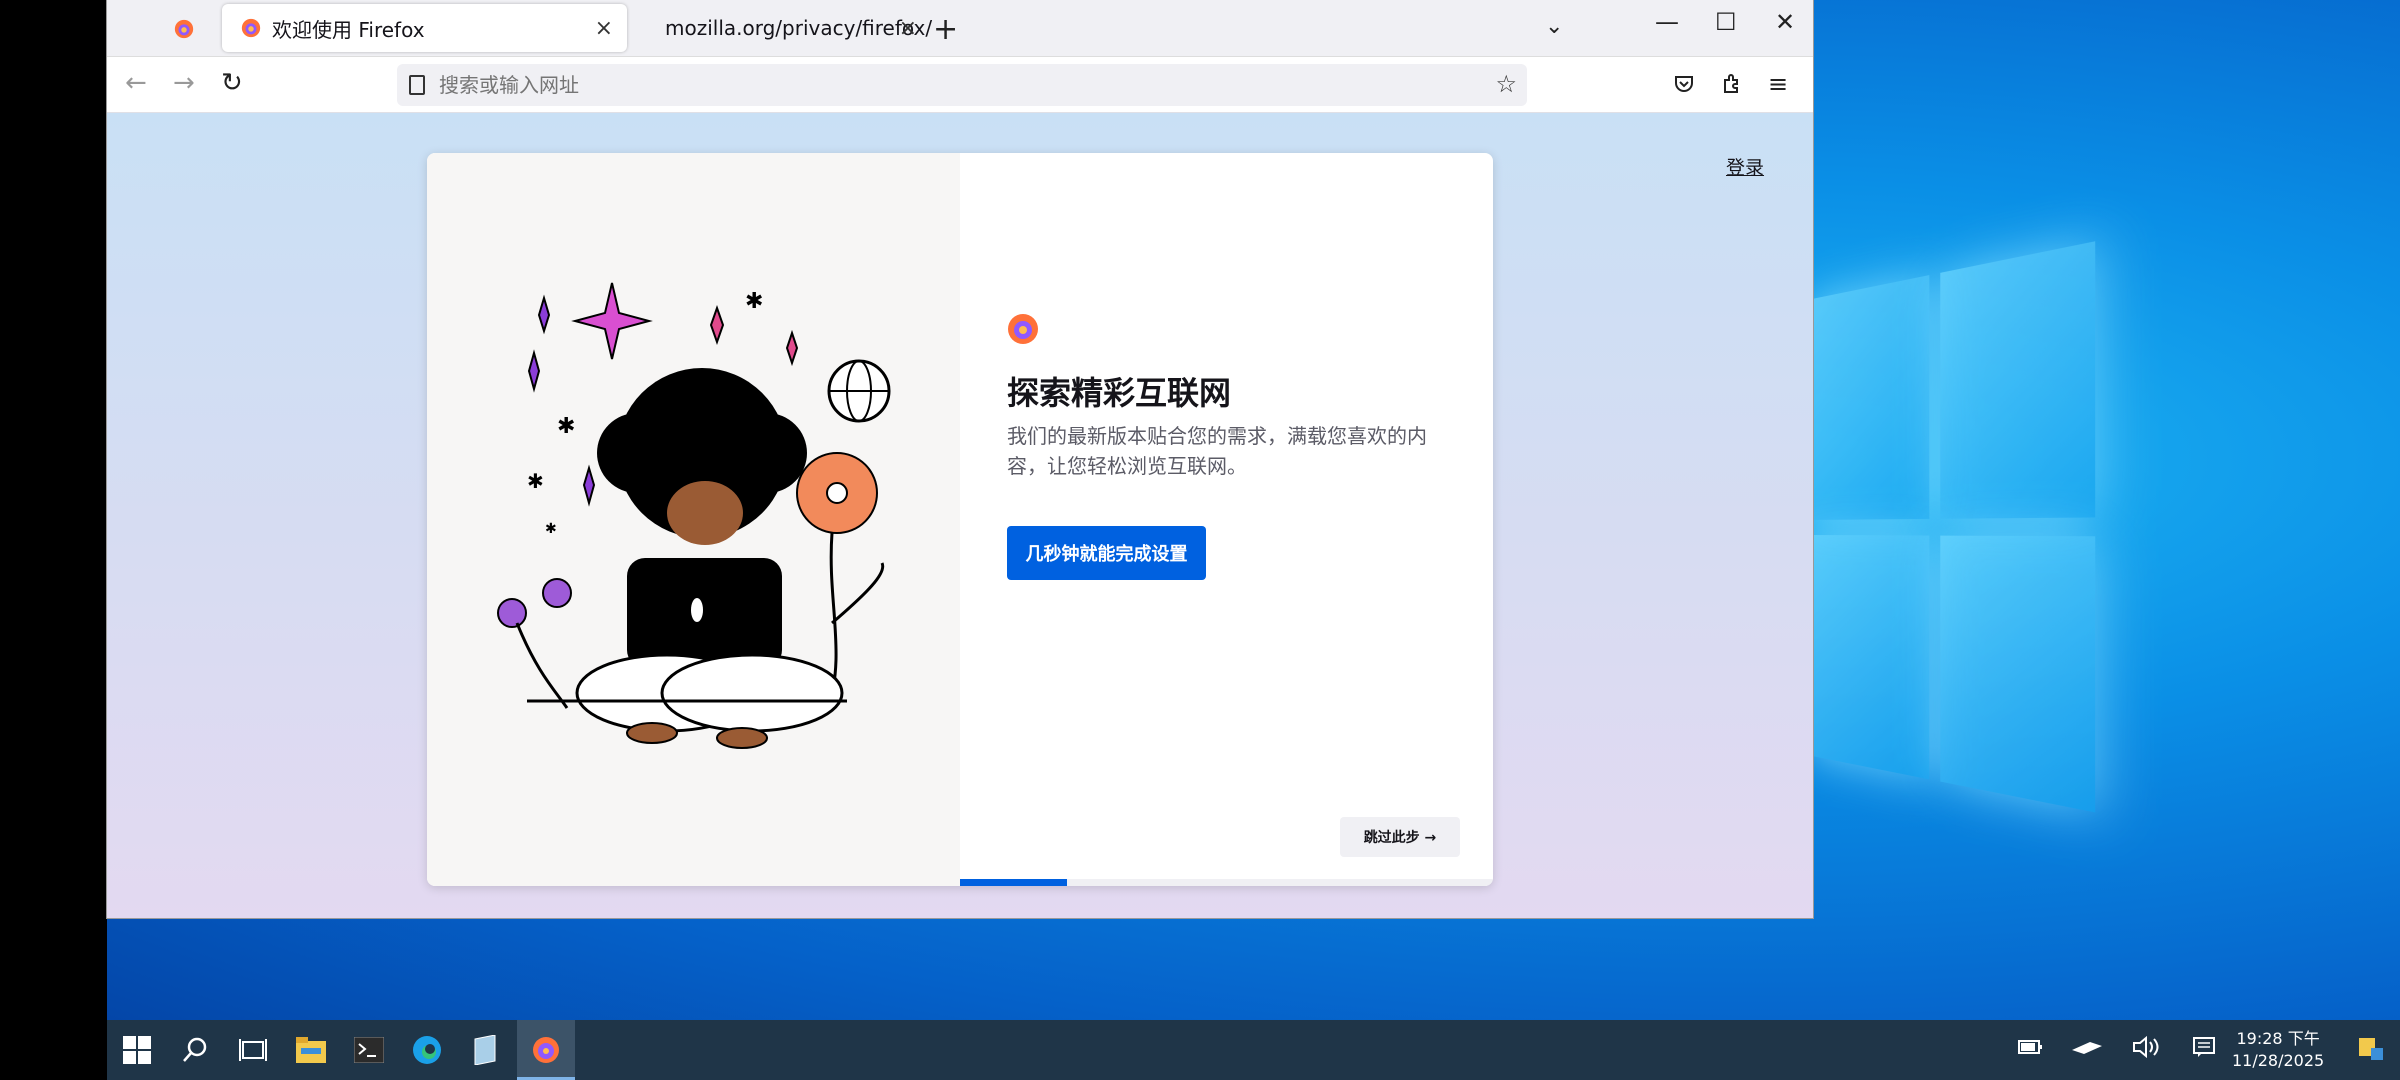 Image resolution: width=2400 pixels, height=1080 pixels. Describe the element at coordinates (427, 1050) in the screenshot. I see `edge-browser-icon` at that location.